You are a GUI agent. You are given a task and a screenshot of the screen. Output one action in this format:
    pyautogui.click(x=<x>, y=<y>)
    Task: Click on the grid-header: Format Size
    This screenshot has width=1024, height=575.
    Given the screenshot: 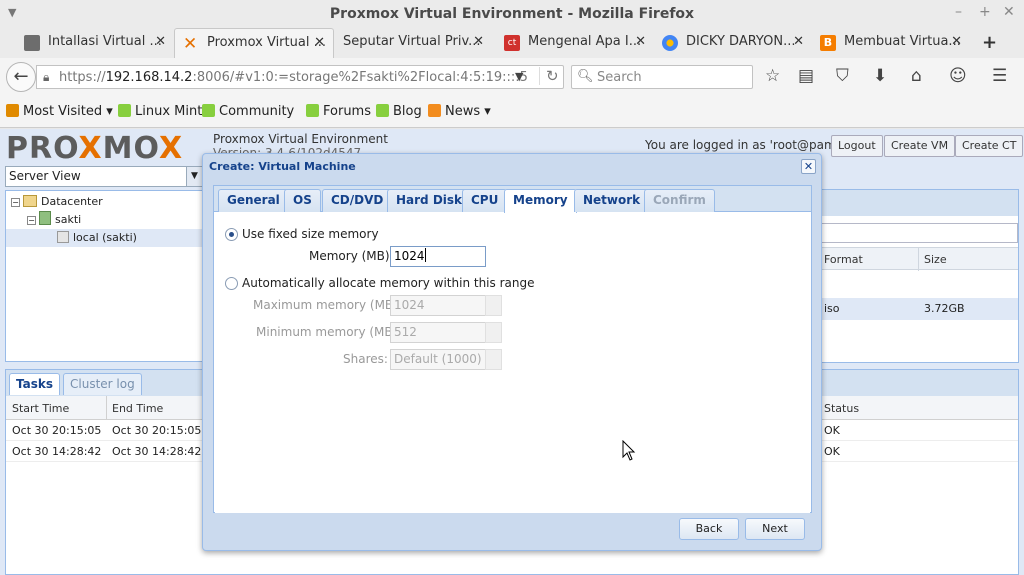 What is the action you would take?
    pyautogui.click(x=912, y=259)
    